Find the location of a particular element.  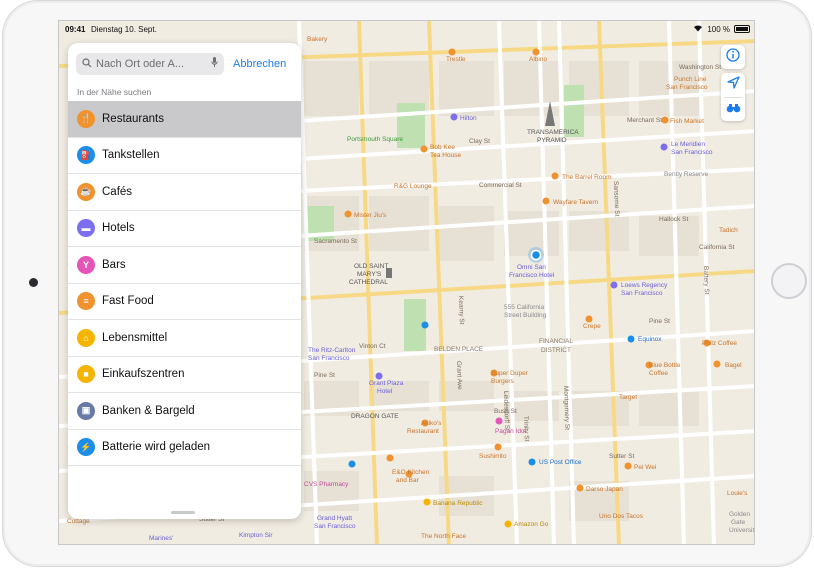

poi-label: Grand Hyatt is located at coordinates (334, 518).